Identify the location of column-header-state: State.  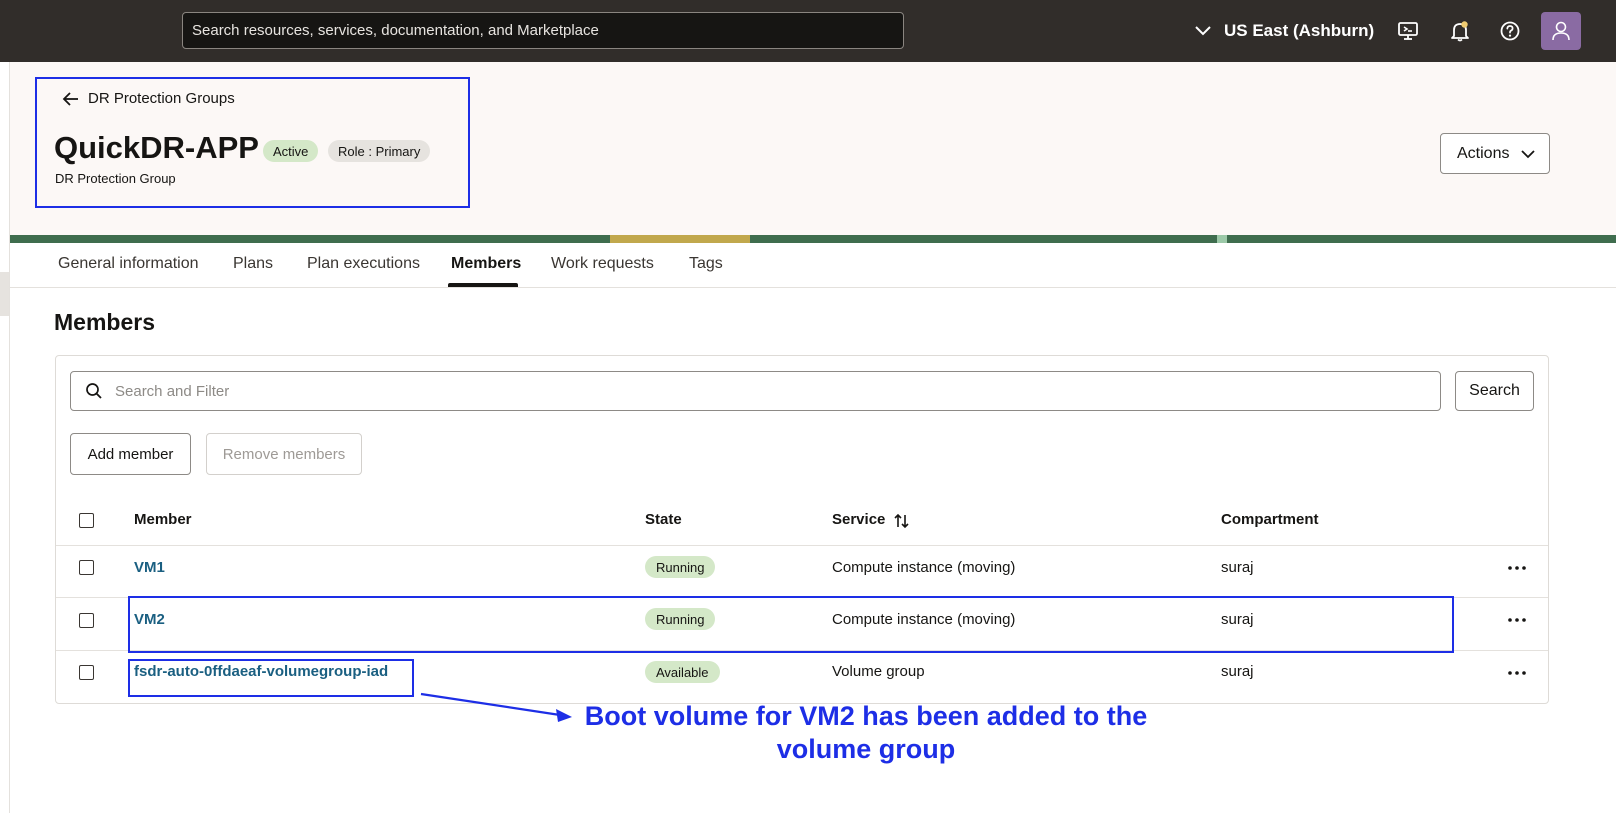
(663, 519).